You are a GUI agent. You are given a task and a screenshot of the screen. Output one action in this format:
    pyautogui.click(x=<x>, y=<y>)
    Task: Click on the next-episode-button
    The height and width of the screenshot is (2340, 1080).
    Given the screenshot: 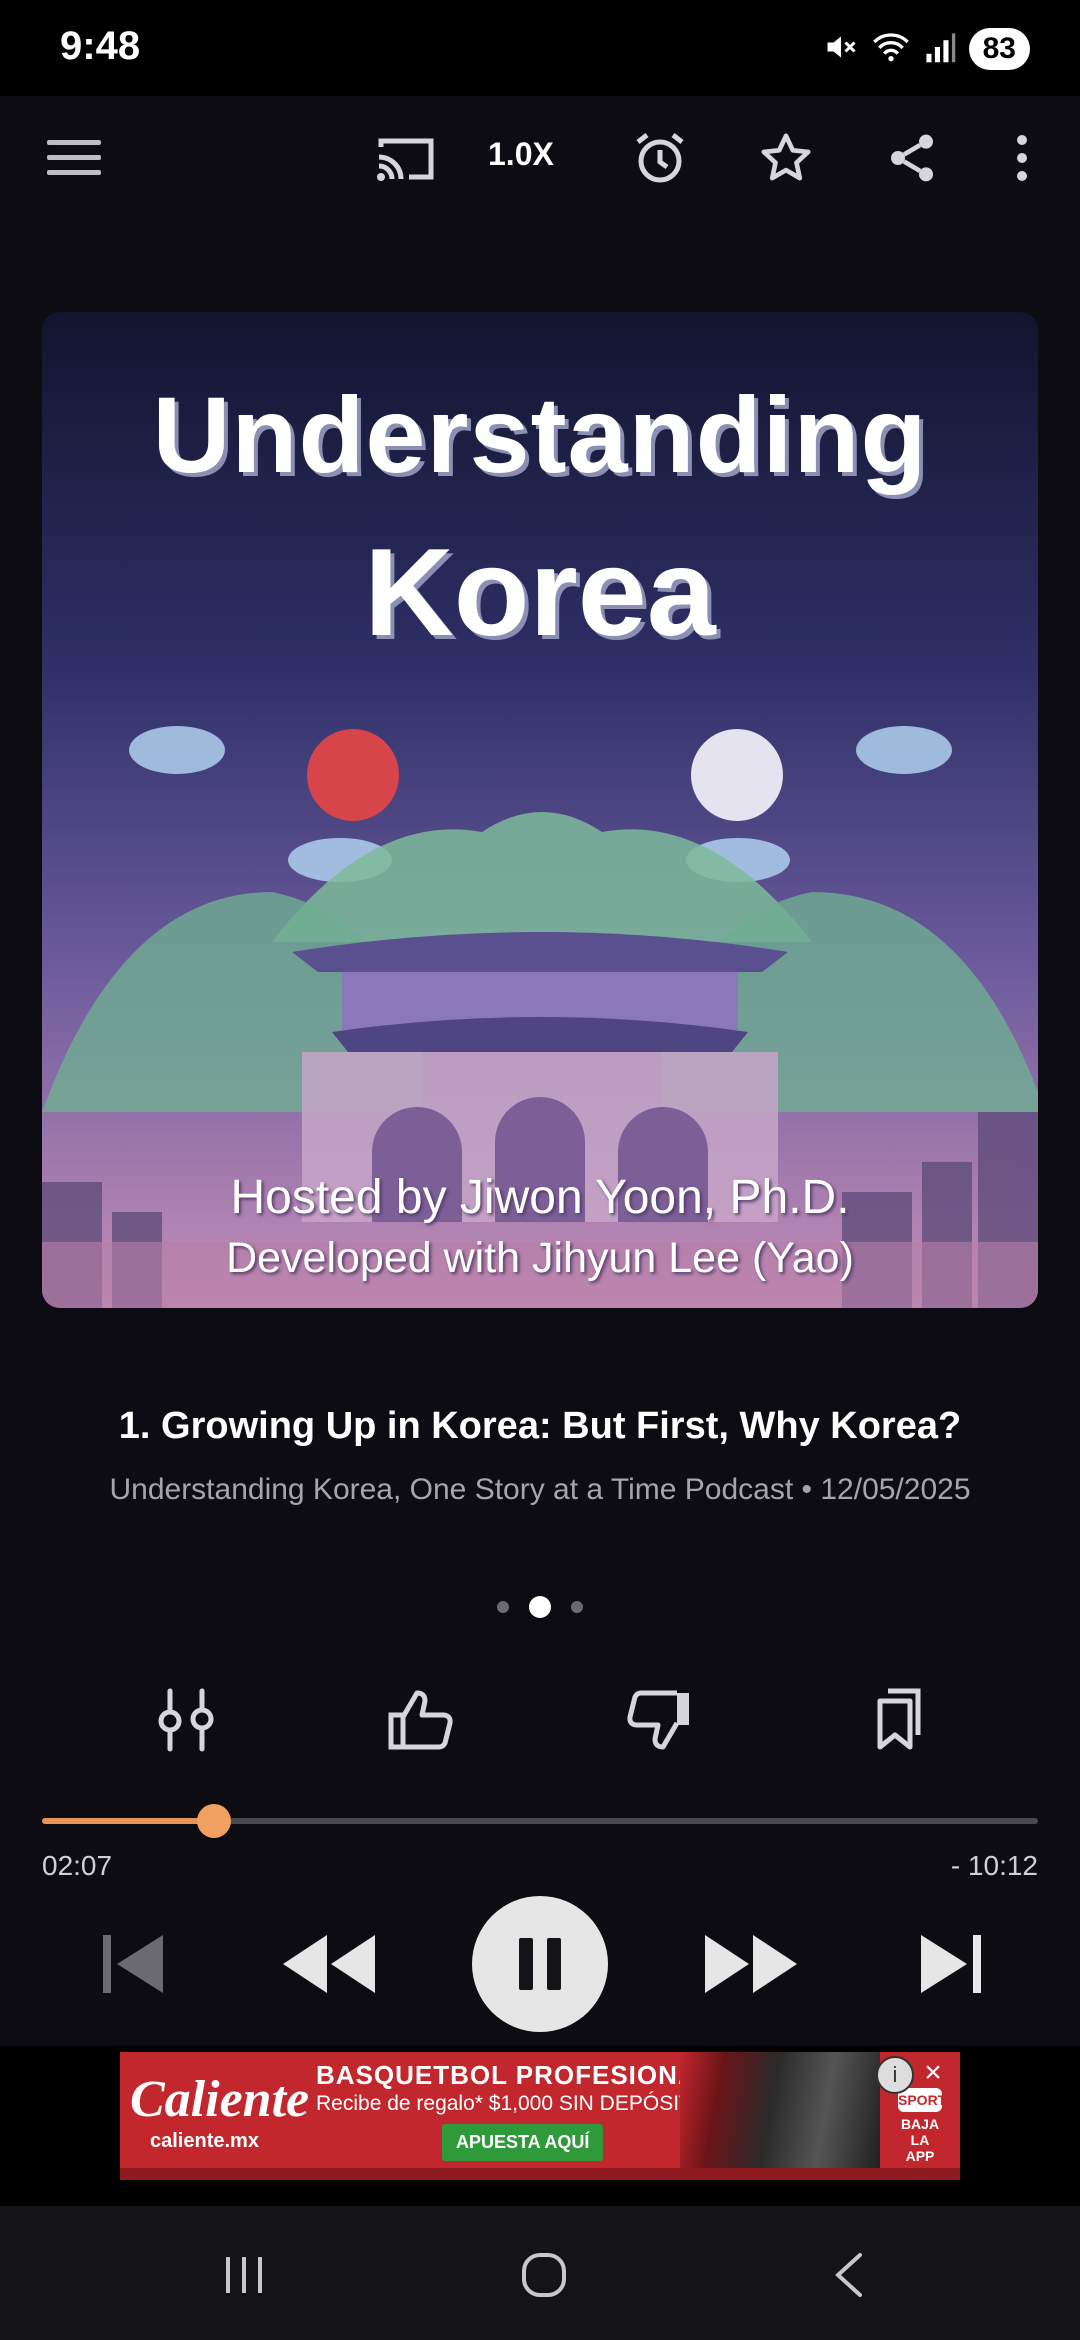 What is the action you would take?
    pyautogui.click(x=952, y=1964)
    